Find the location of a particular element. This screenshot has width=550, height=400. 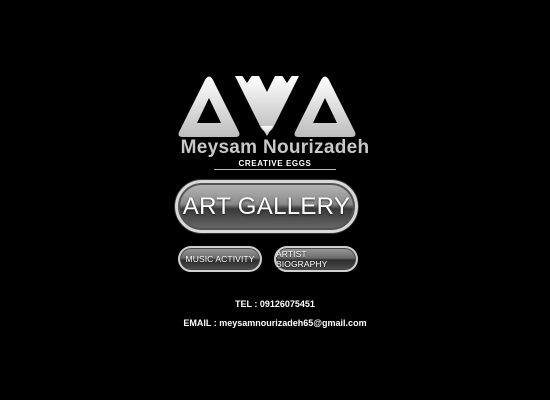

tagline: CREATIVE EGGS is located at coordinates (275, 163).